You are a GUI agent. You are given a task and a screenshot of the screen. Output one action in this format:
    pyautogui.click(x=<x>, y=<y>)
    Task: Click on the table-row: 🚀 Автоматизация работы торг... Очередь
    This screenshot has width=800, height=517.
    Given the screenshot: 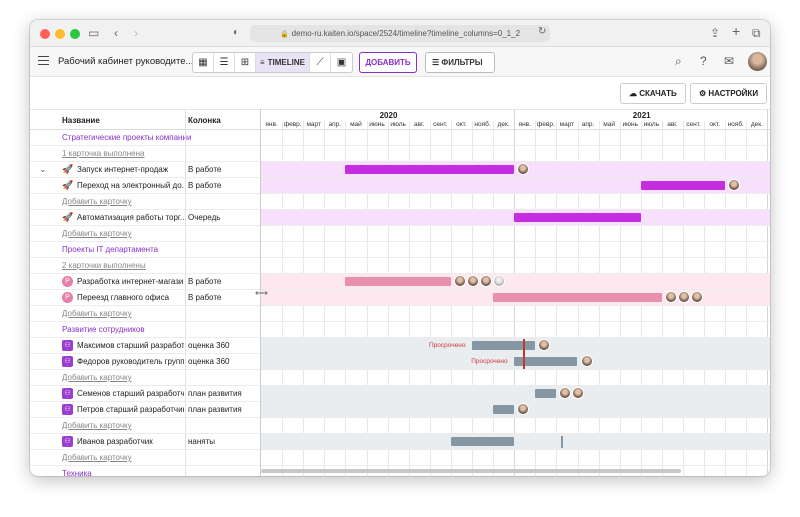 What is the action you would take?
    pyautogui.click(x=400, y=218)
    